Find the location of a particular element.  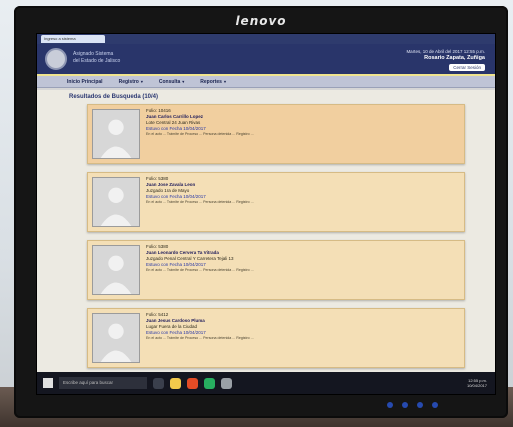

browser-tab: Ingreso a sistema is located at coordinates (73, 39).